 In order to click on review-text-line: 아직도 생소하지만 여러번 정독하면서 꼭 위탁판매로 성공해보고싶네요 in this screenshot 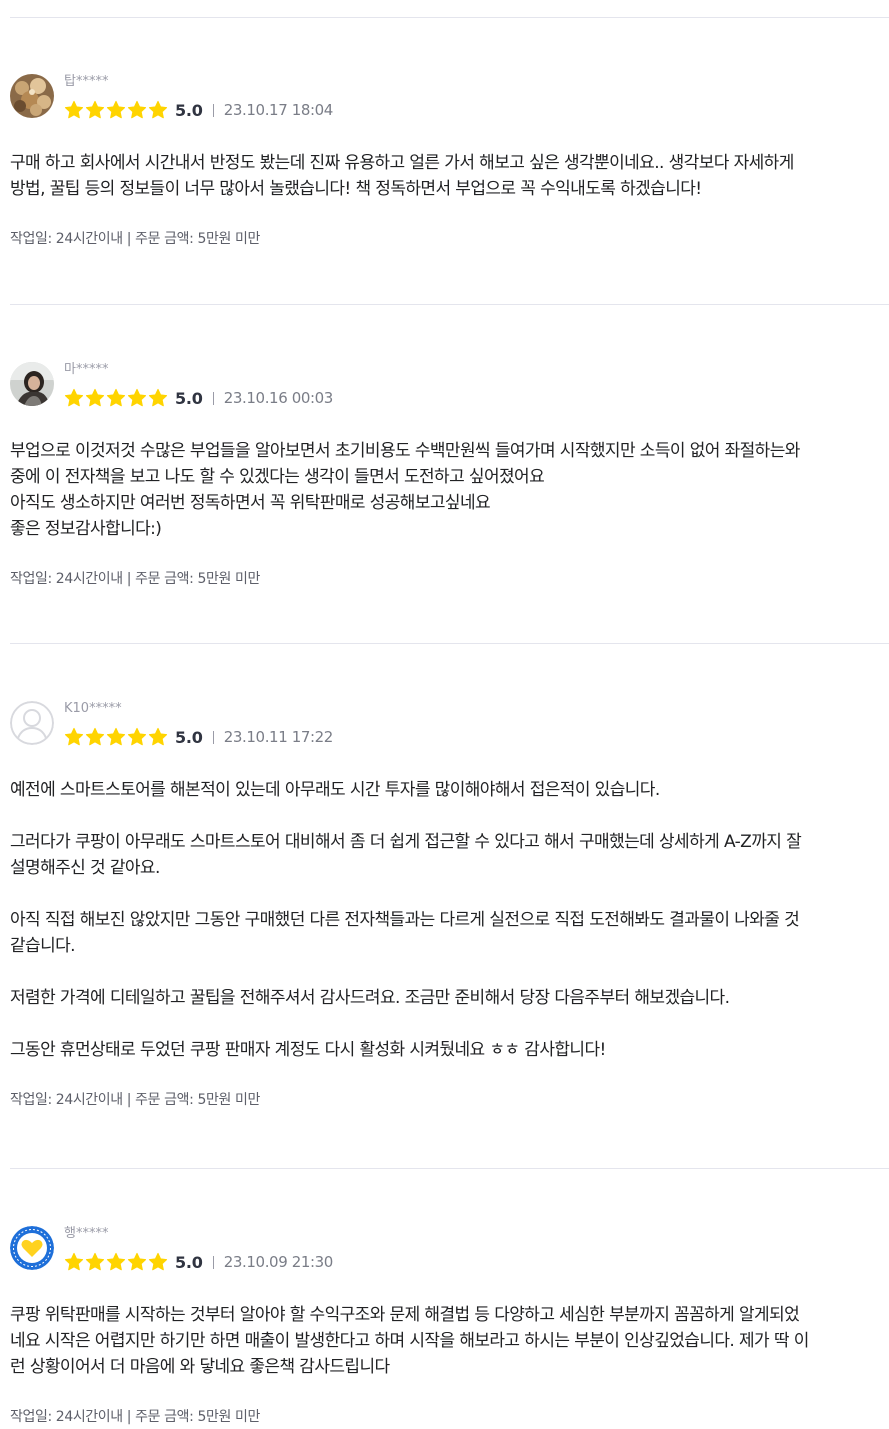, I will do `click(250, 503)`.